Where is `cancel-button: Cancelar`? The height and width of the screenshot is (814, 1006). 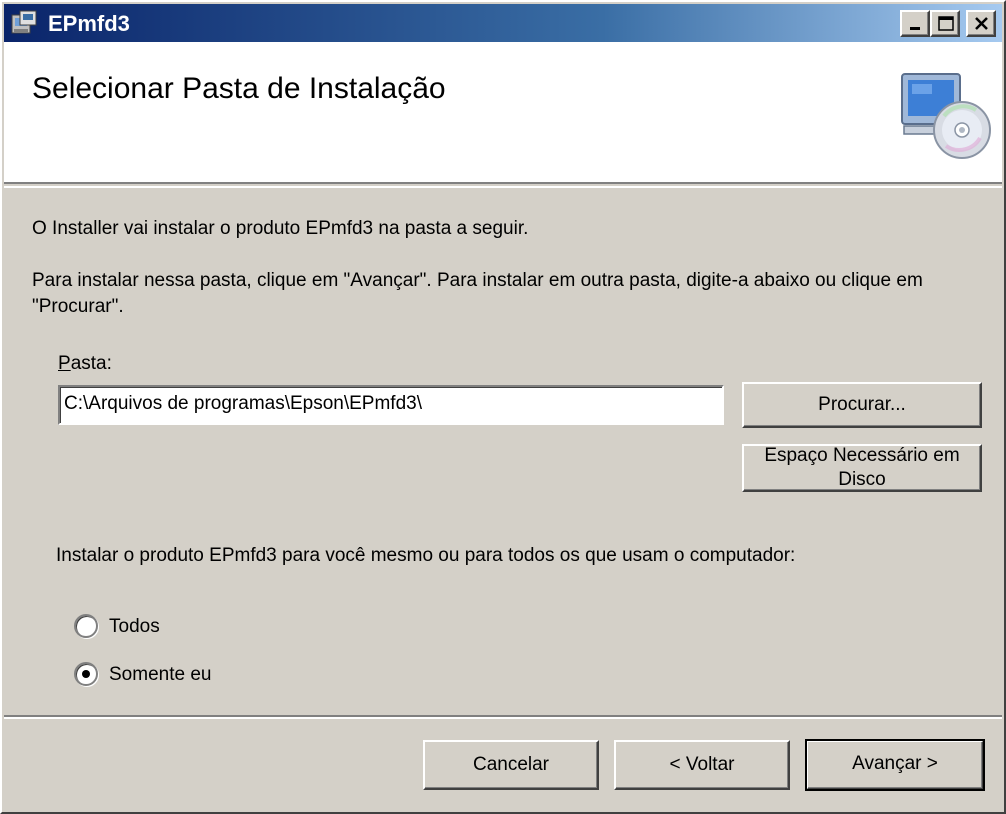 cancel-button: Cancelar is located at coordinates (511, 765).